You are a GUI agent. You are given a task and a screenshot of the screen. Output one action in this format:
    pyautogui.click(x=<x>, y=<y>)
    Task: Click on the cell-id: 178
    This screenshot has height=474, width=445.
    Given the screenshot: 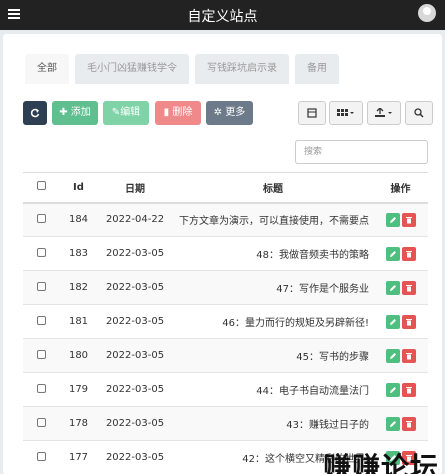 What is the action you would take?
    pyautogui.click(x=78, y=423)
    